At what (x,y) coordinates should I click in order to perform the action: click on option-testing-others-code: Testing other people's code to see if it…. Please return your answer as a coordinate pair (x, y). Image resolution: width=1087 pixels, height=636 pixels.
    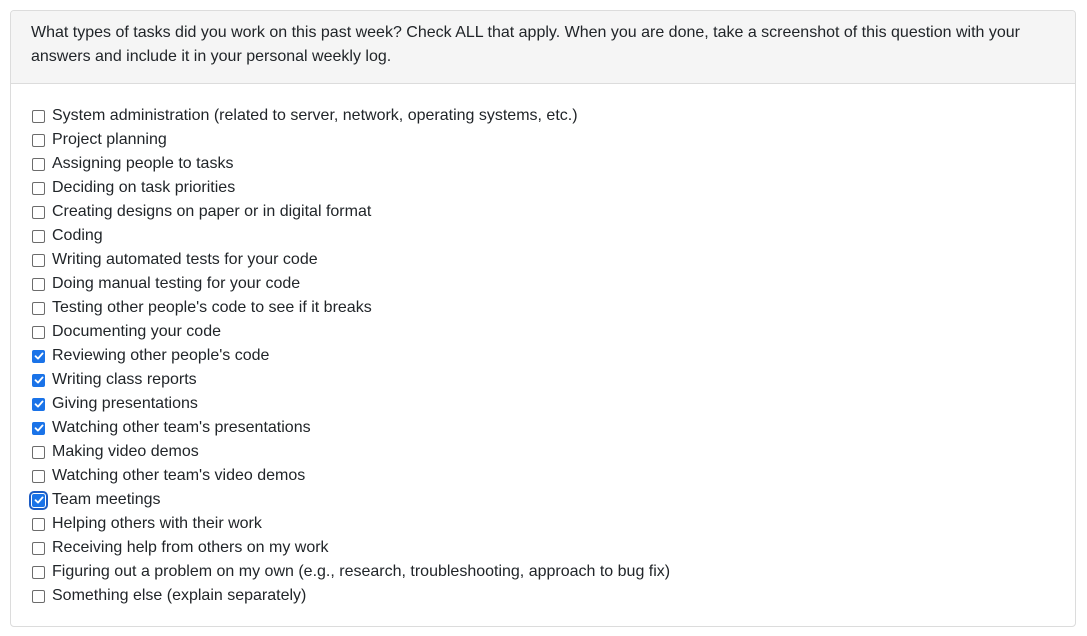
    Looking at the image, I should click on (543, 308).